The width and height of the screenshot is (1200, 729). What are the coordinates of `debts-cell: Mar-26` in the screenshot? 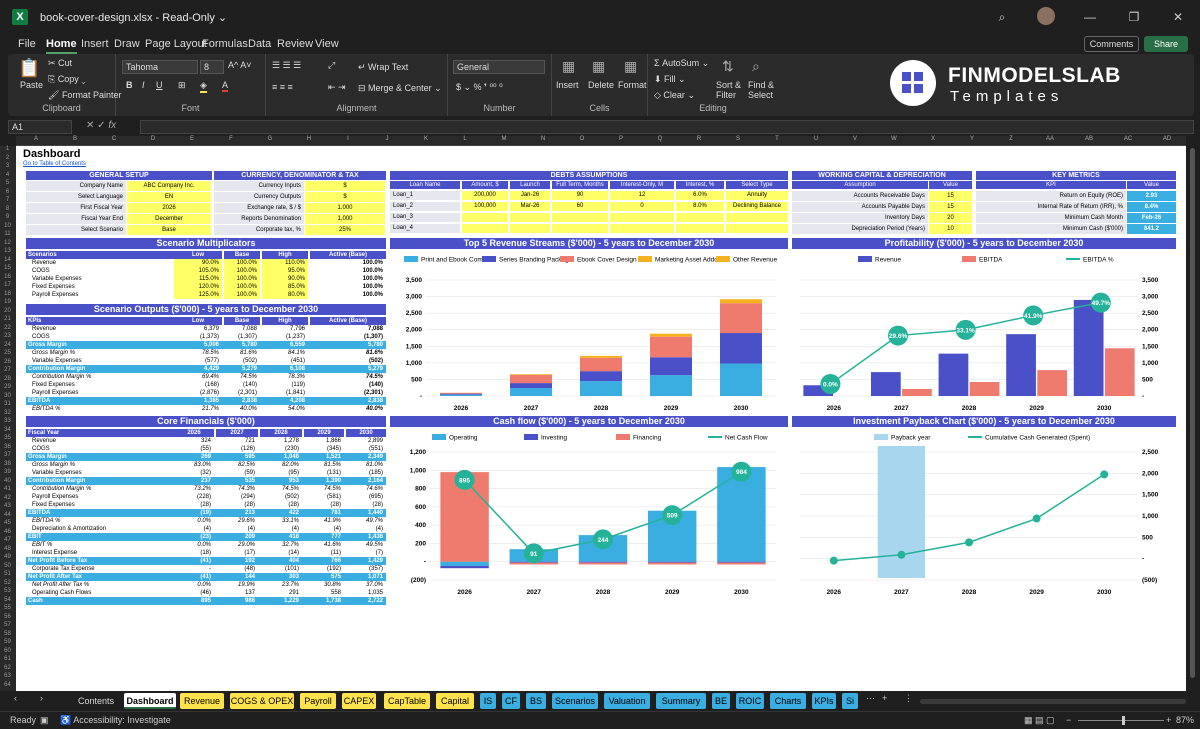 It's located at (530, 206).